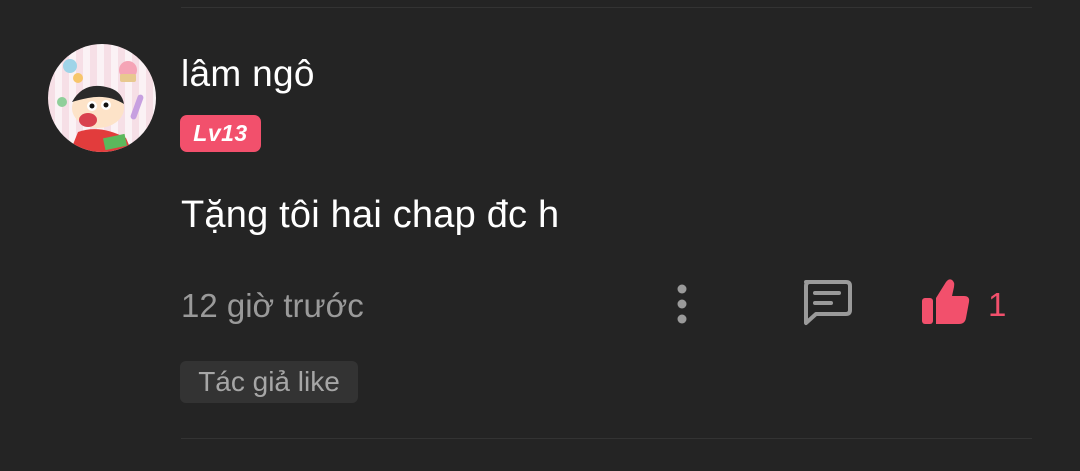 The image size is (1080, 471). I want to click on reply-button, so click(826, 302).